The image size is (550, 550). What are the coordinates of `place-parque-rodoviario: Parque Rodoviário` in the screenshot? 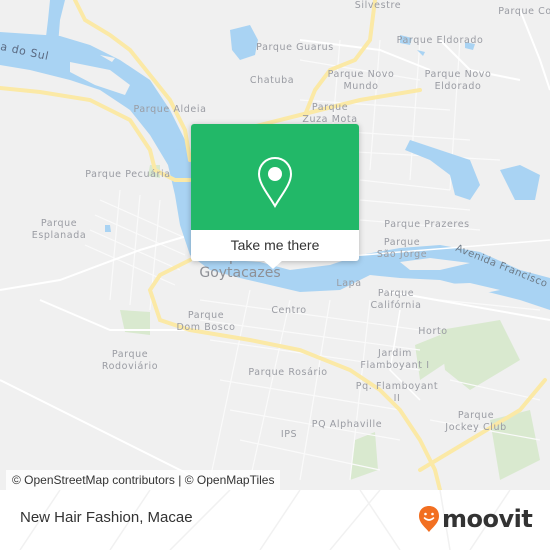 It's located at (130, 361).